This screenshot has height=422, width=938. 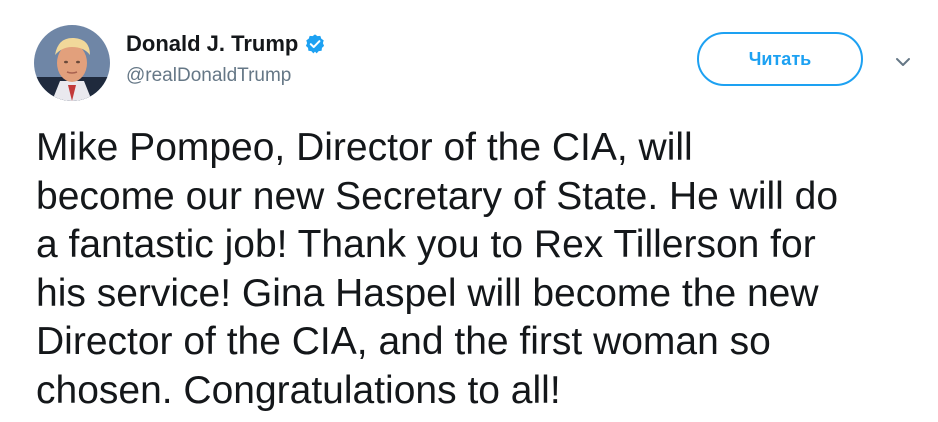 I want to click on more-options-button, so click(x=903, y=62).